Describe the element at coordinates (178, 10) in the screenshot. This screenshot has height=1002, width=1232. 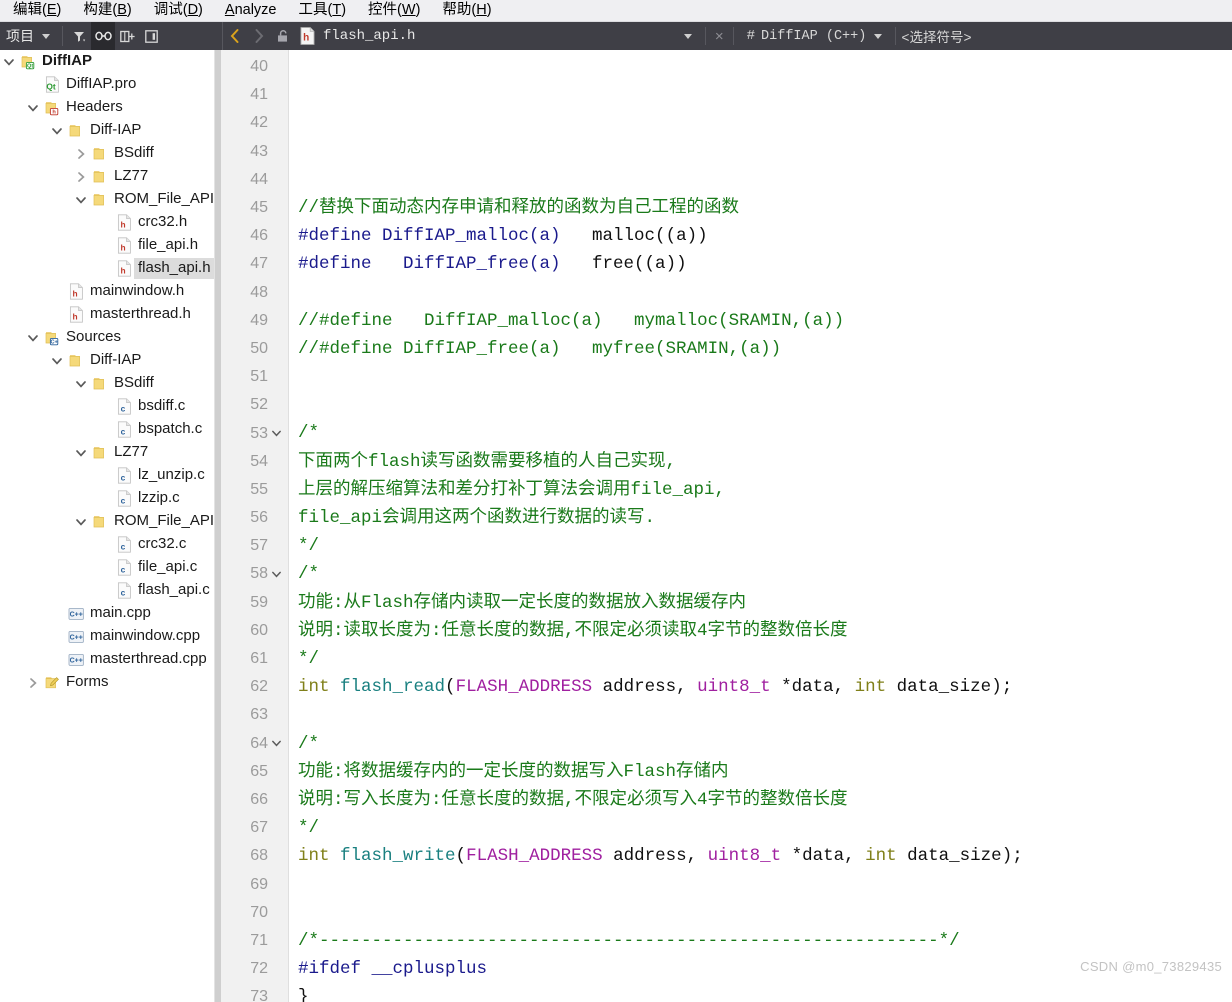
I see `menu-item-调试: 调试(D)` at that location.